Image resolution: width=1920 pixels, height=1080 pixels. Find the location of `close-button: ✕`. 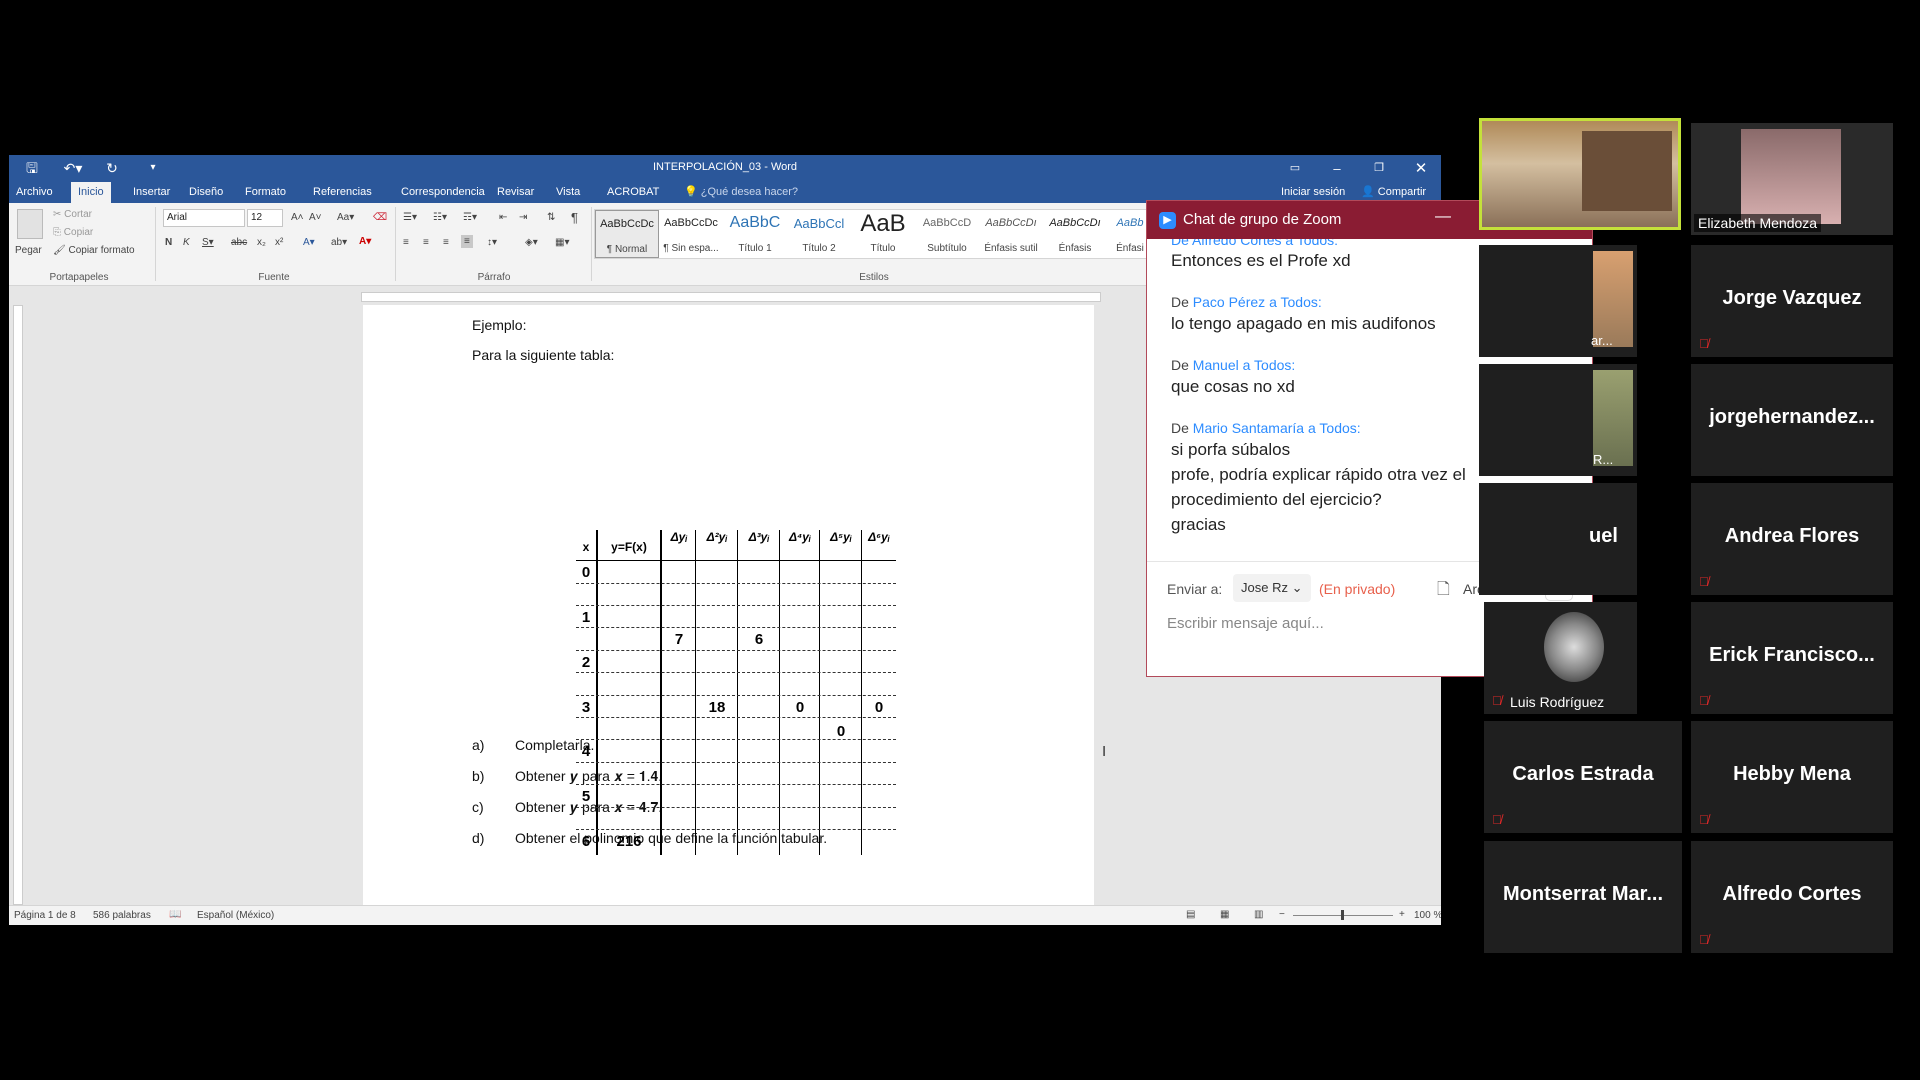

close-button: ✕ is located at coordinates (1421, 168).